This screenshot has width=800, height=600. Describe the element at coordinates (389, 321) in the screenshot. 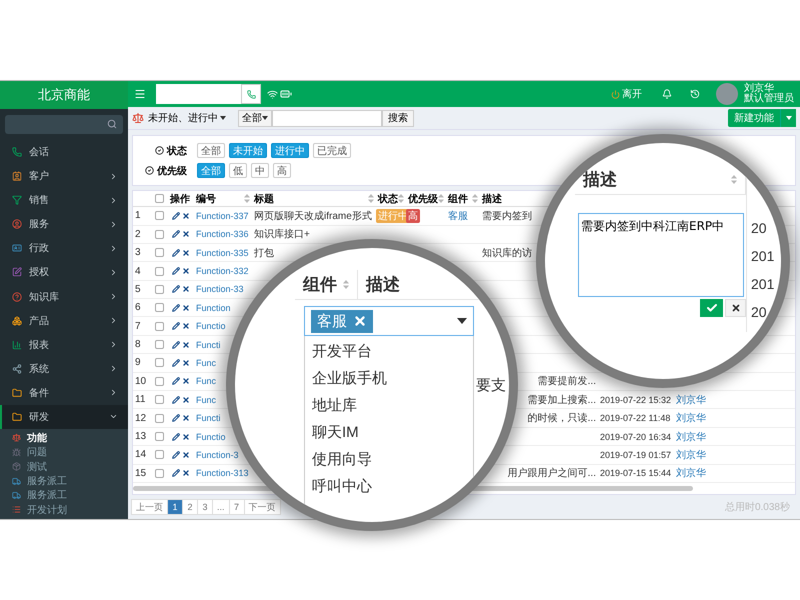

I see `component-select: 客服` at that location.